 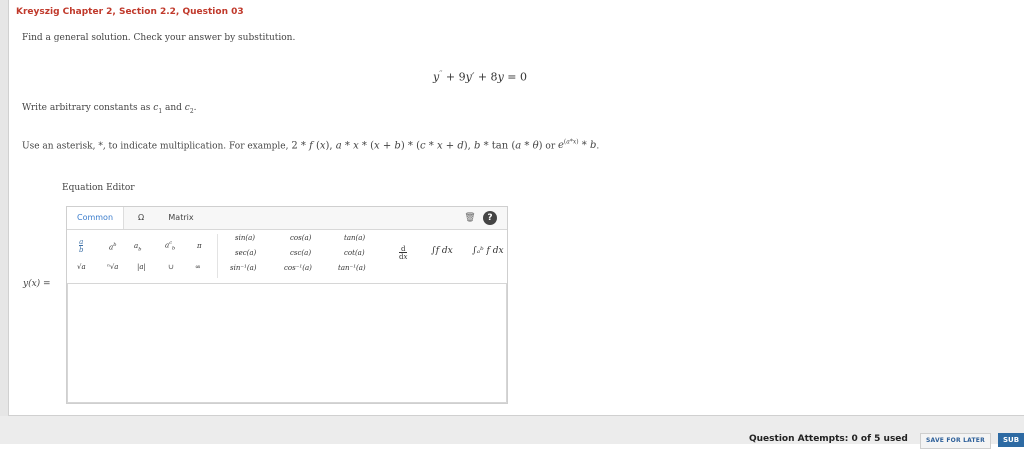 I want to click on derivative-button: d dx, so click(x=403, y=253).